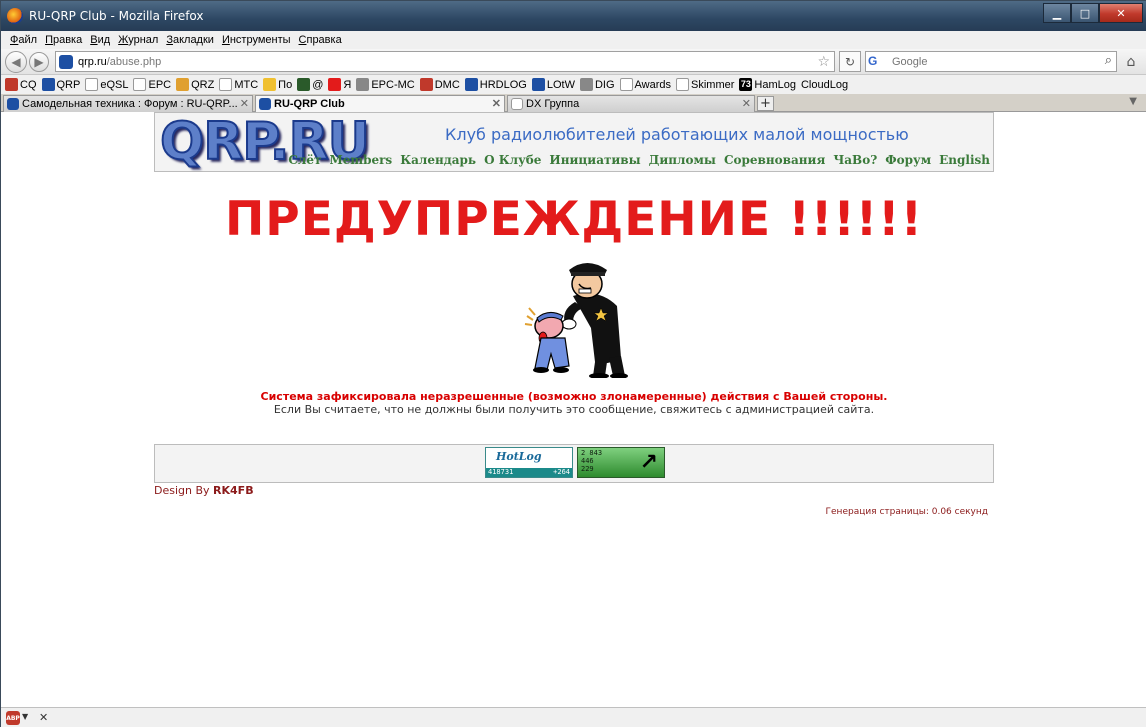  What do you see at coordinates (238, 84) in the screenshot?
I see `bookmark-item: MTC` at bounding box center [238, 84].